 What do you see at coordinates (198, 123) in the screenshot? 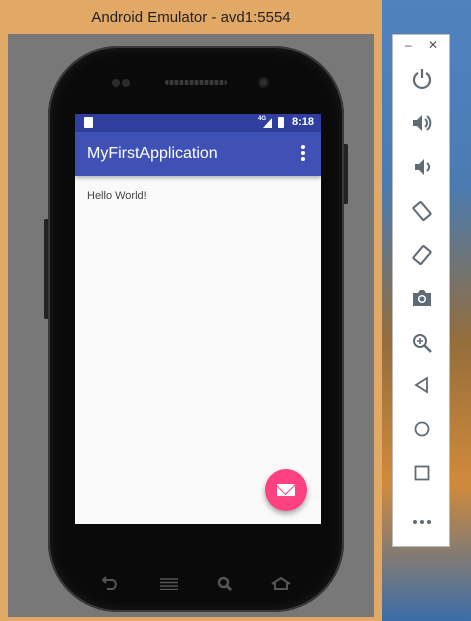
I see `status-bar: 4G 8:18` at bounding box center [198, 123].